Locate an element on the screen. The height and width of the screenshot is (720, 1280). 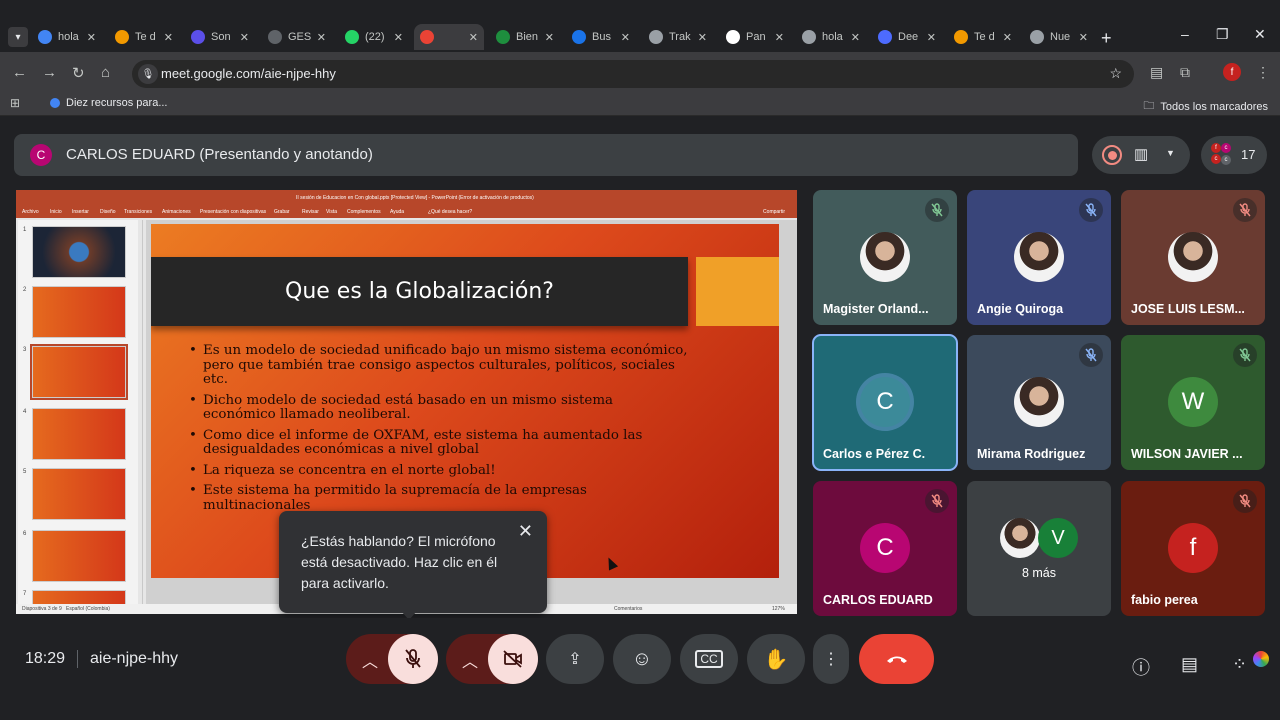
browser-tab: Bien ✕ is located at coordinates (525, 37).